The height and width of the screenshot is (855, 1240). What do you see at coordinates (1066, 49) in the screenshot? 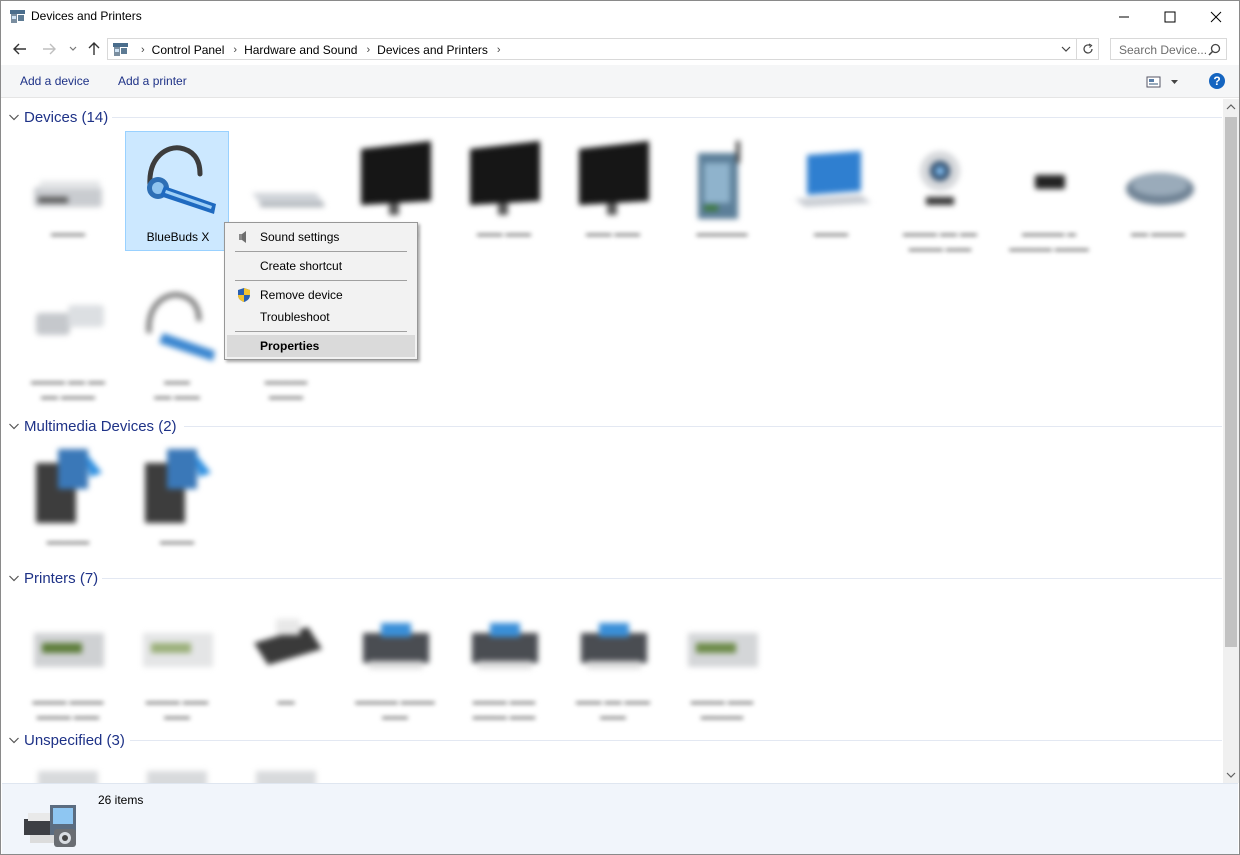
I see `address-dropdown-icon` at bounding box center [1066, 49].